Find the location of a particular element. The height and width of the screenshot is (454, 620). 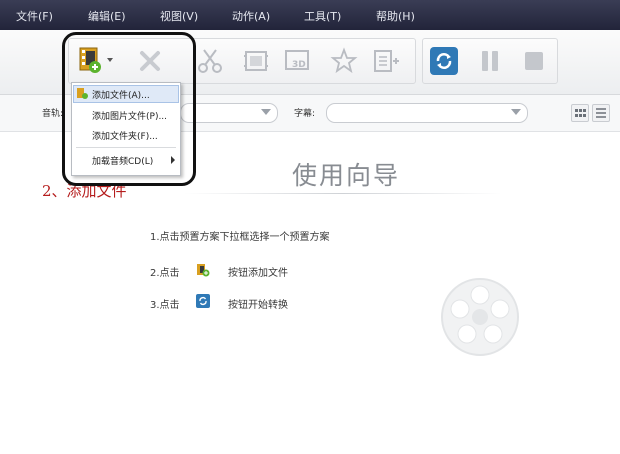

highlight-box is located at coordinates (129, 109).